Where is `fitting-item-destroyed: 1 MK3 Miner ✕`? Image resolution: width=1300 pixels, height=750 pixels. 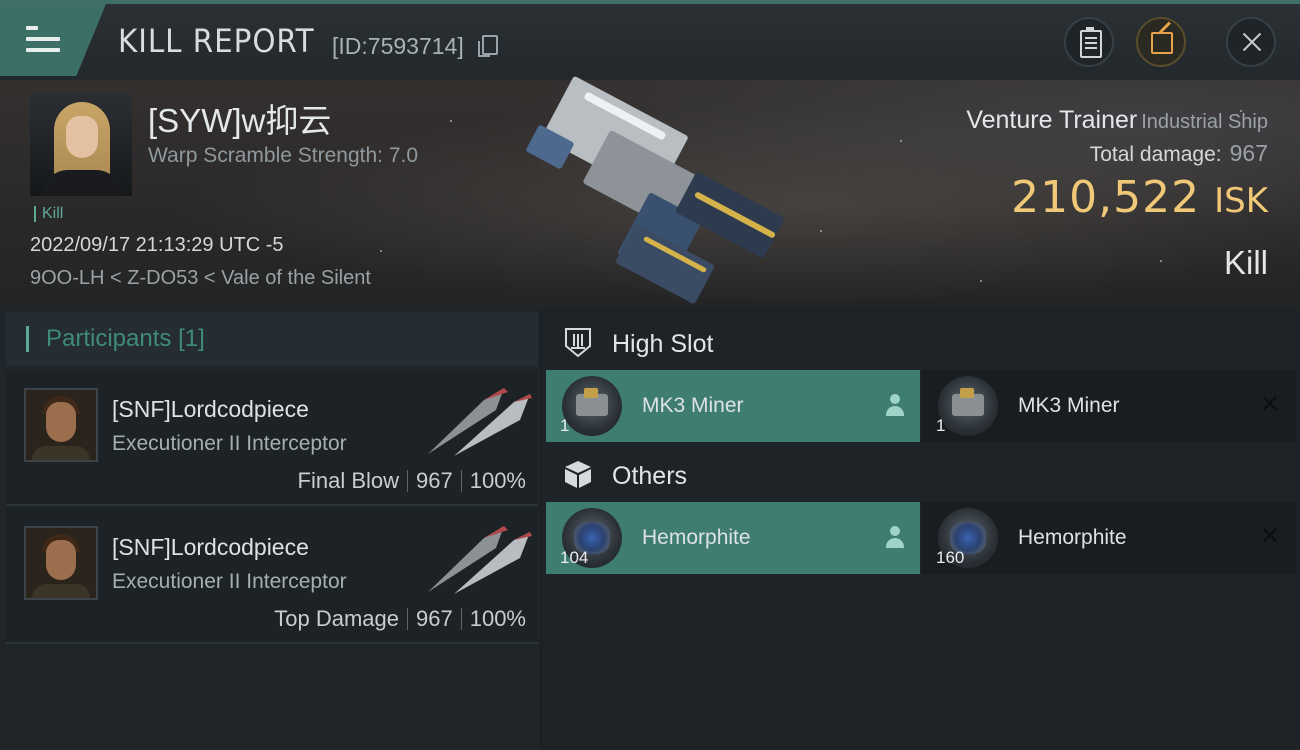 fitting-item-destroyed: 1 MK3 Miner ✕ is located at coordinates (1109, 406).